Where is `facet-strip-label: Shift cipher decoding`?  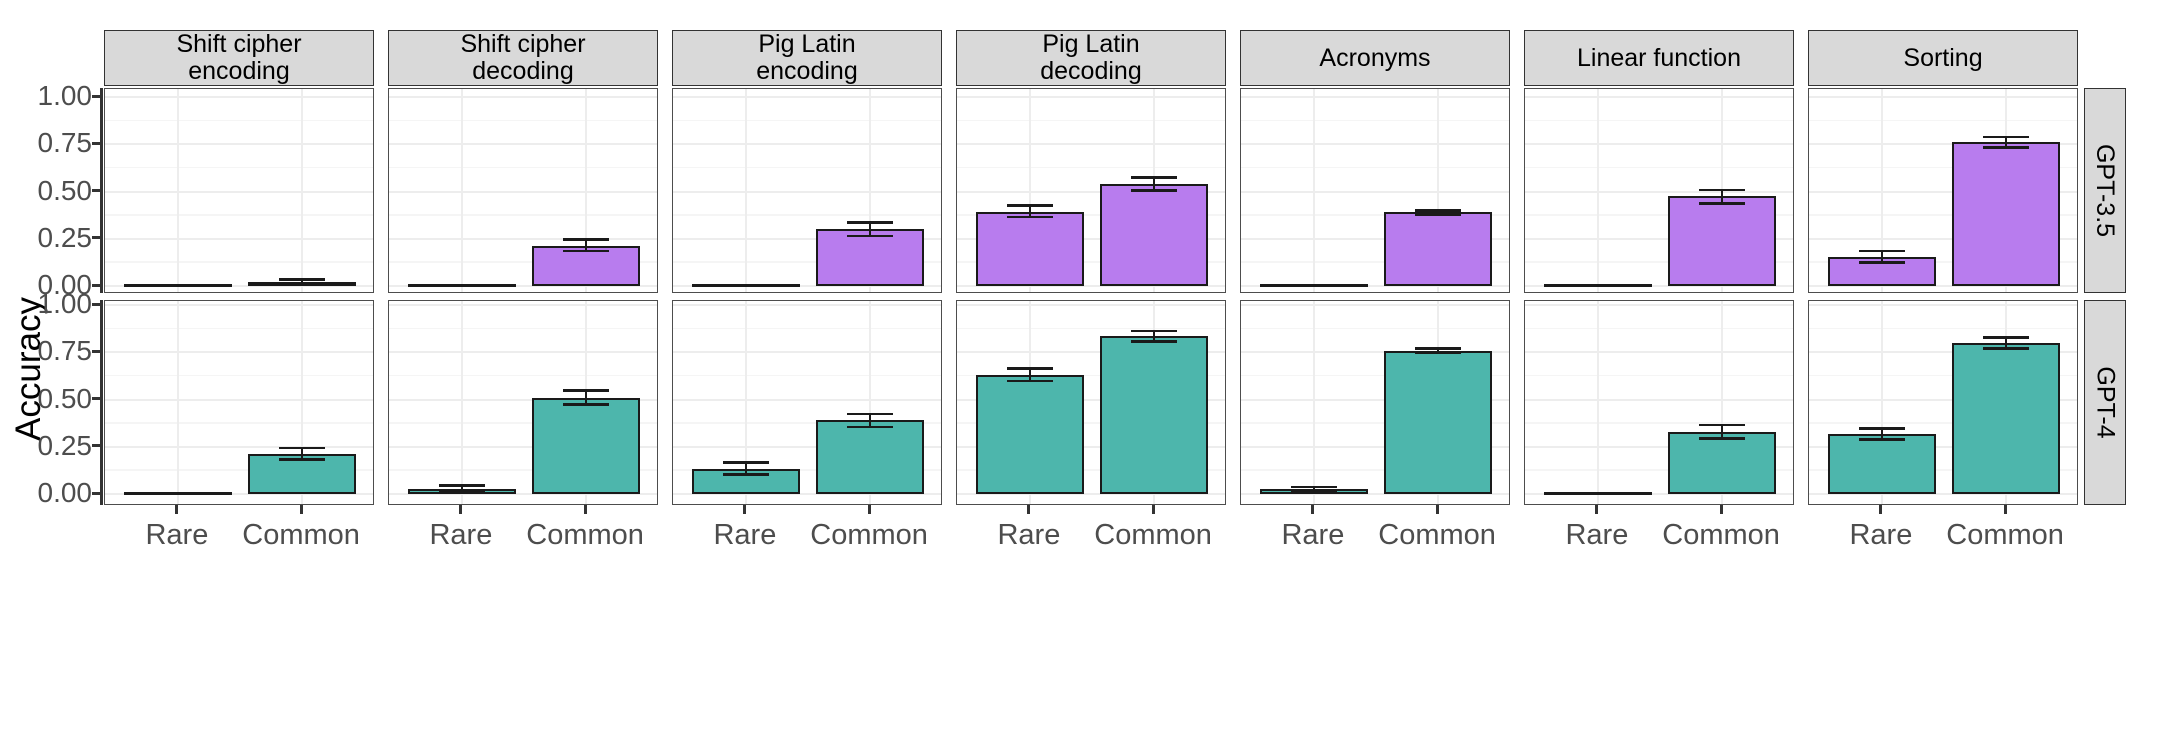
facet-strip-label: Shift cipher decoding is located at coordinates (523, 57).